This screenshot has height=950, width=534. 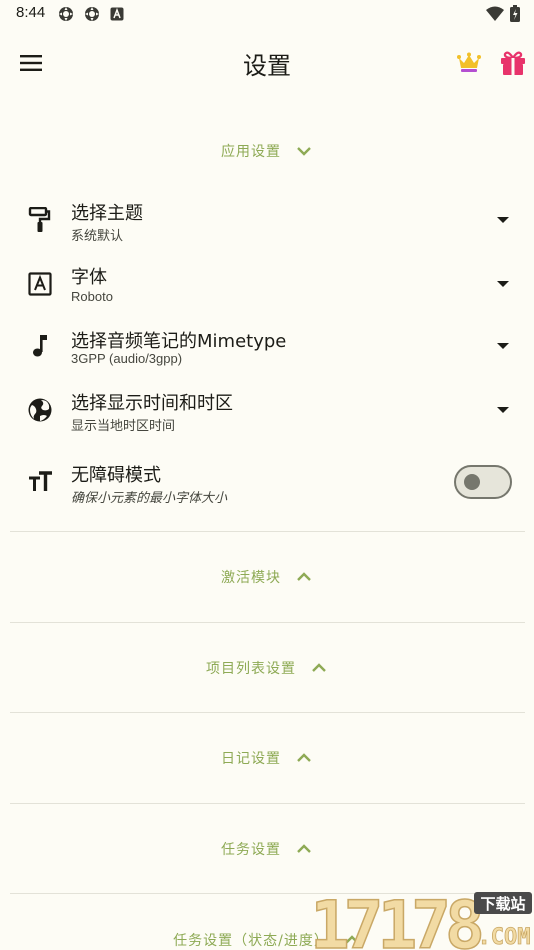 I want to click on setting-title: 选择主题, so click(x=107, y=213).